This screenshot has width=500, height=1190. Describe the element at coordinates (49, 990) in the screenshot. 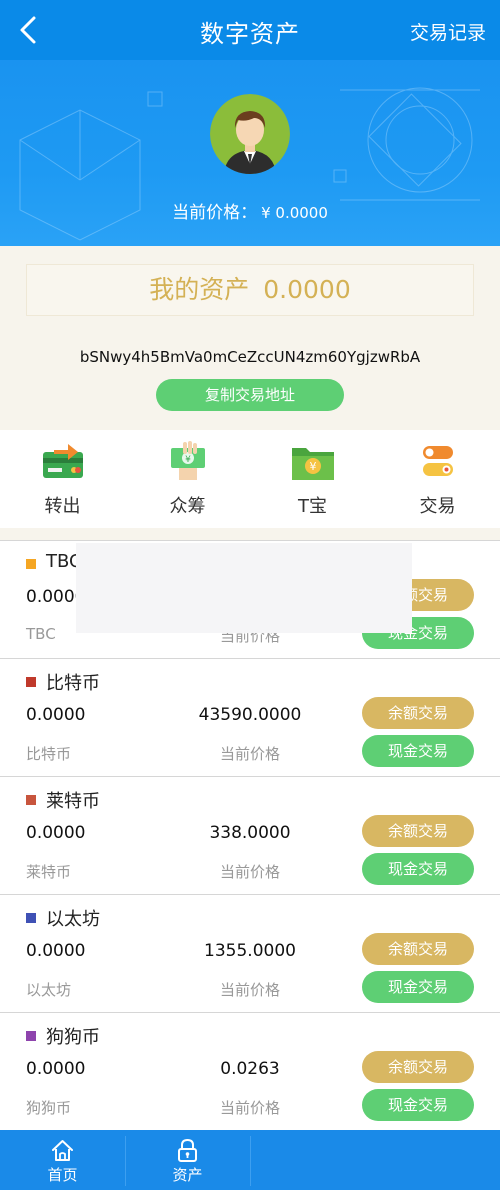

I see `coin-subname: 以太坊` at that location.